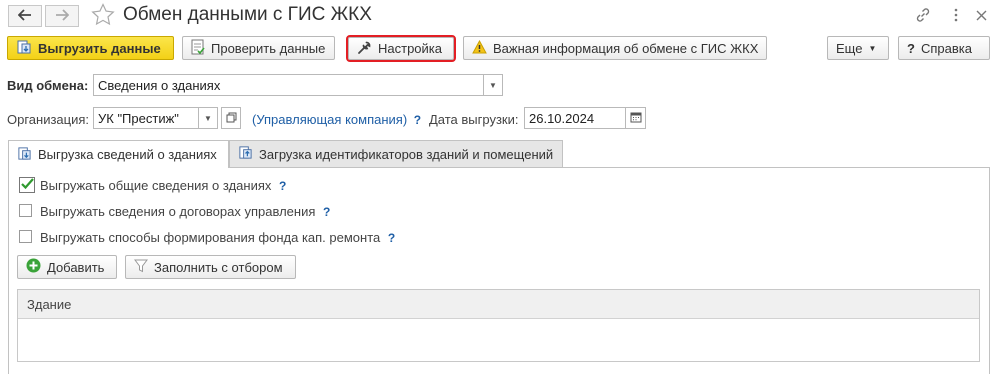  Describe the element at coordinates (923, 15) in the screenshot. I see `link-icon` at that location.